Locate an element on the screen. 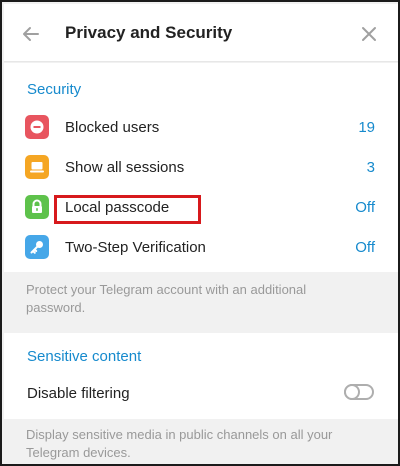  lock-icon is located at coordinates (37, 206).